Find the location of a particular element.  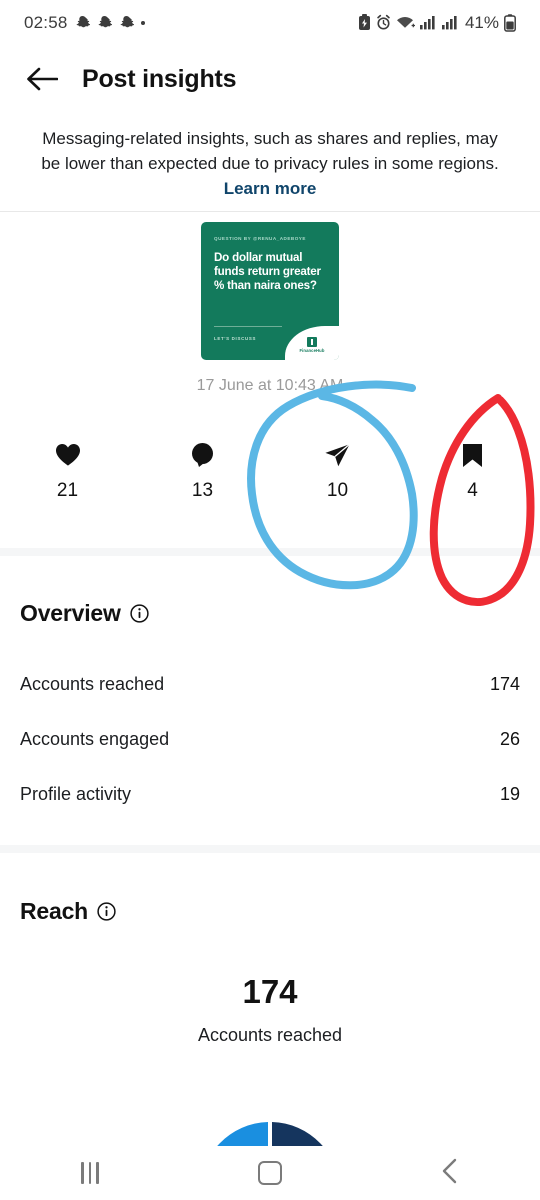

recents-button is located at coordinates (90, 1173).